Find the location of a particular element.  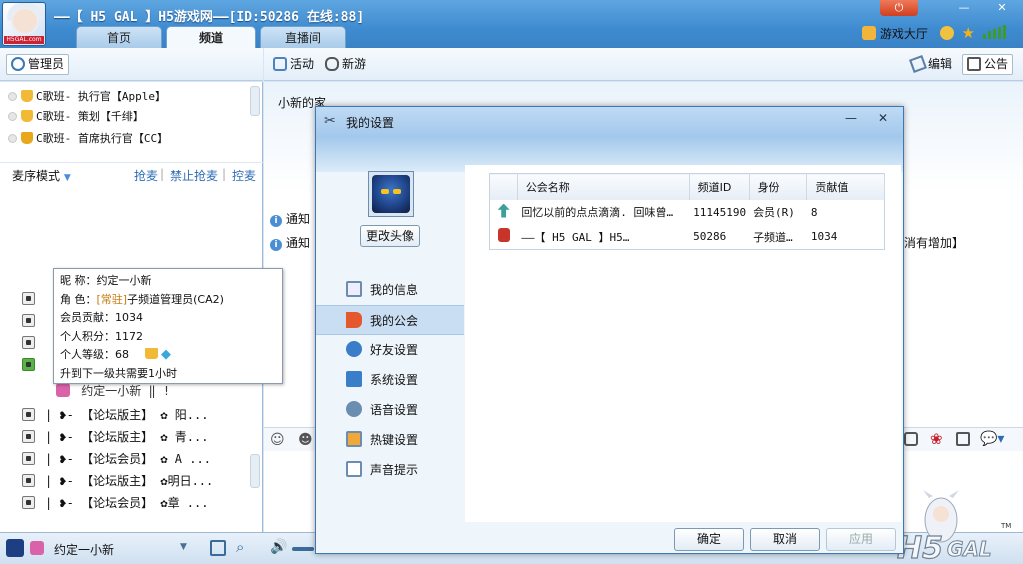

gamepad-icon is located at coordinates (332, 64).